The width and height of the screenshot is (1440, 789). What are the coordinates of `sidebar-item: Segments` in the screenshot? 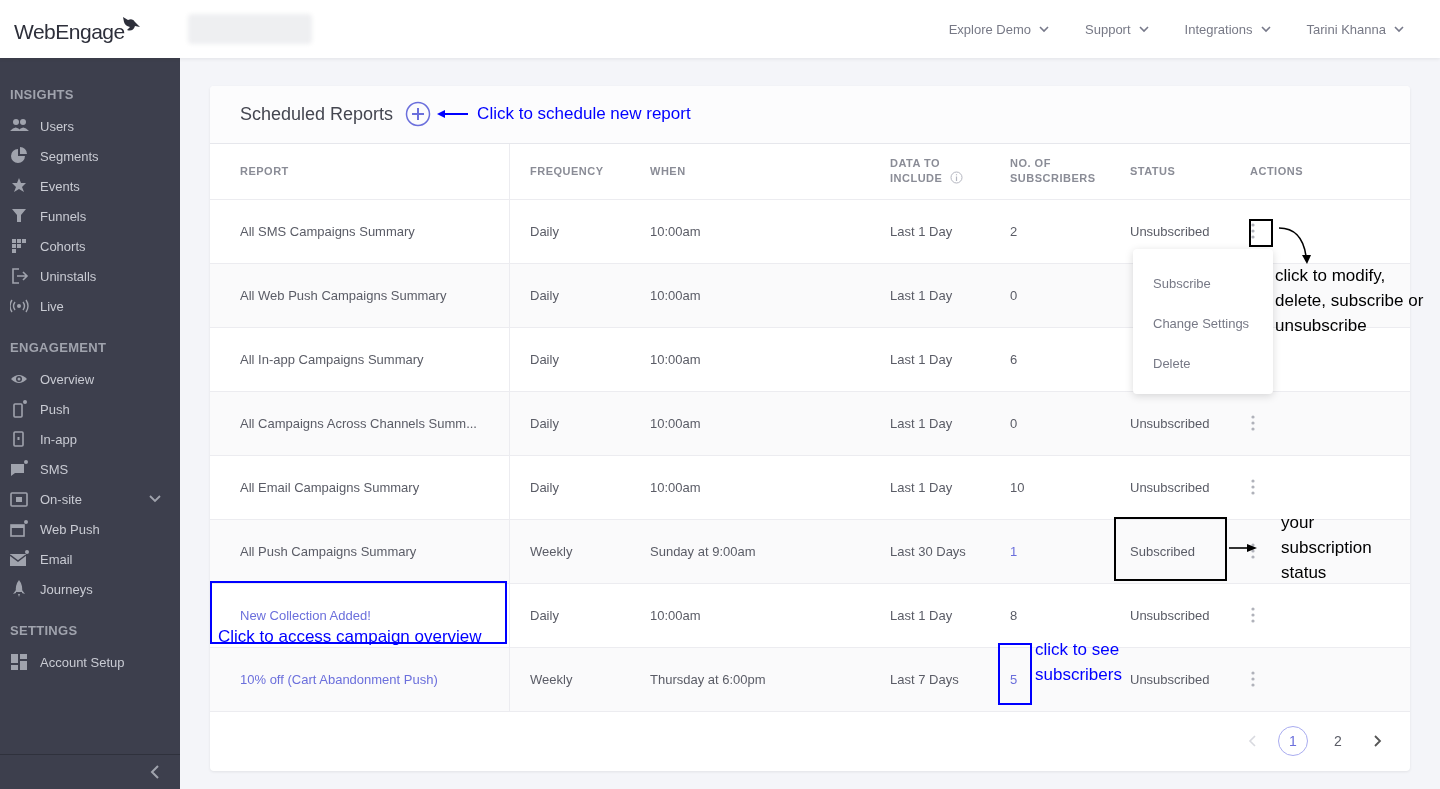 It's located at (90, 156).